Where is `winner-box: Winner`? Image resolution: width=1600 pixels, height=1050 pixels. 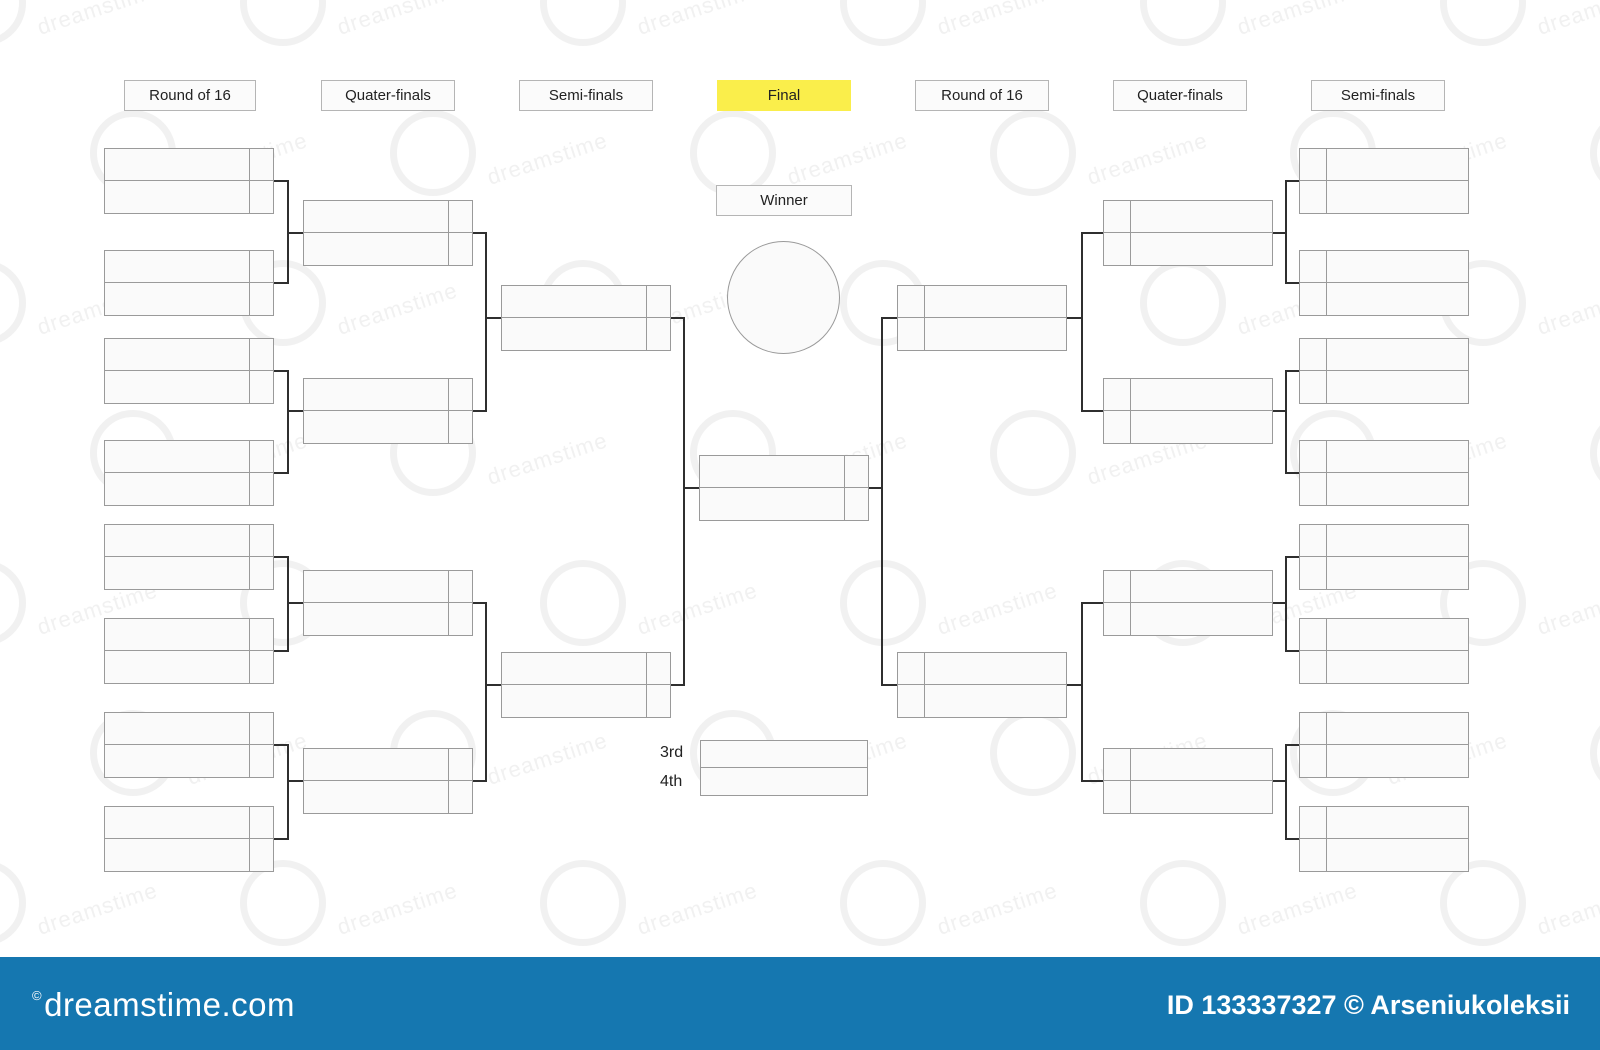
winner-box: Winner is located at coordinates (784, 200).